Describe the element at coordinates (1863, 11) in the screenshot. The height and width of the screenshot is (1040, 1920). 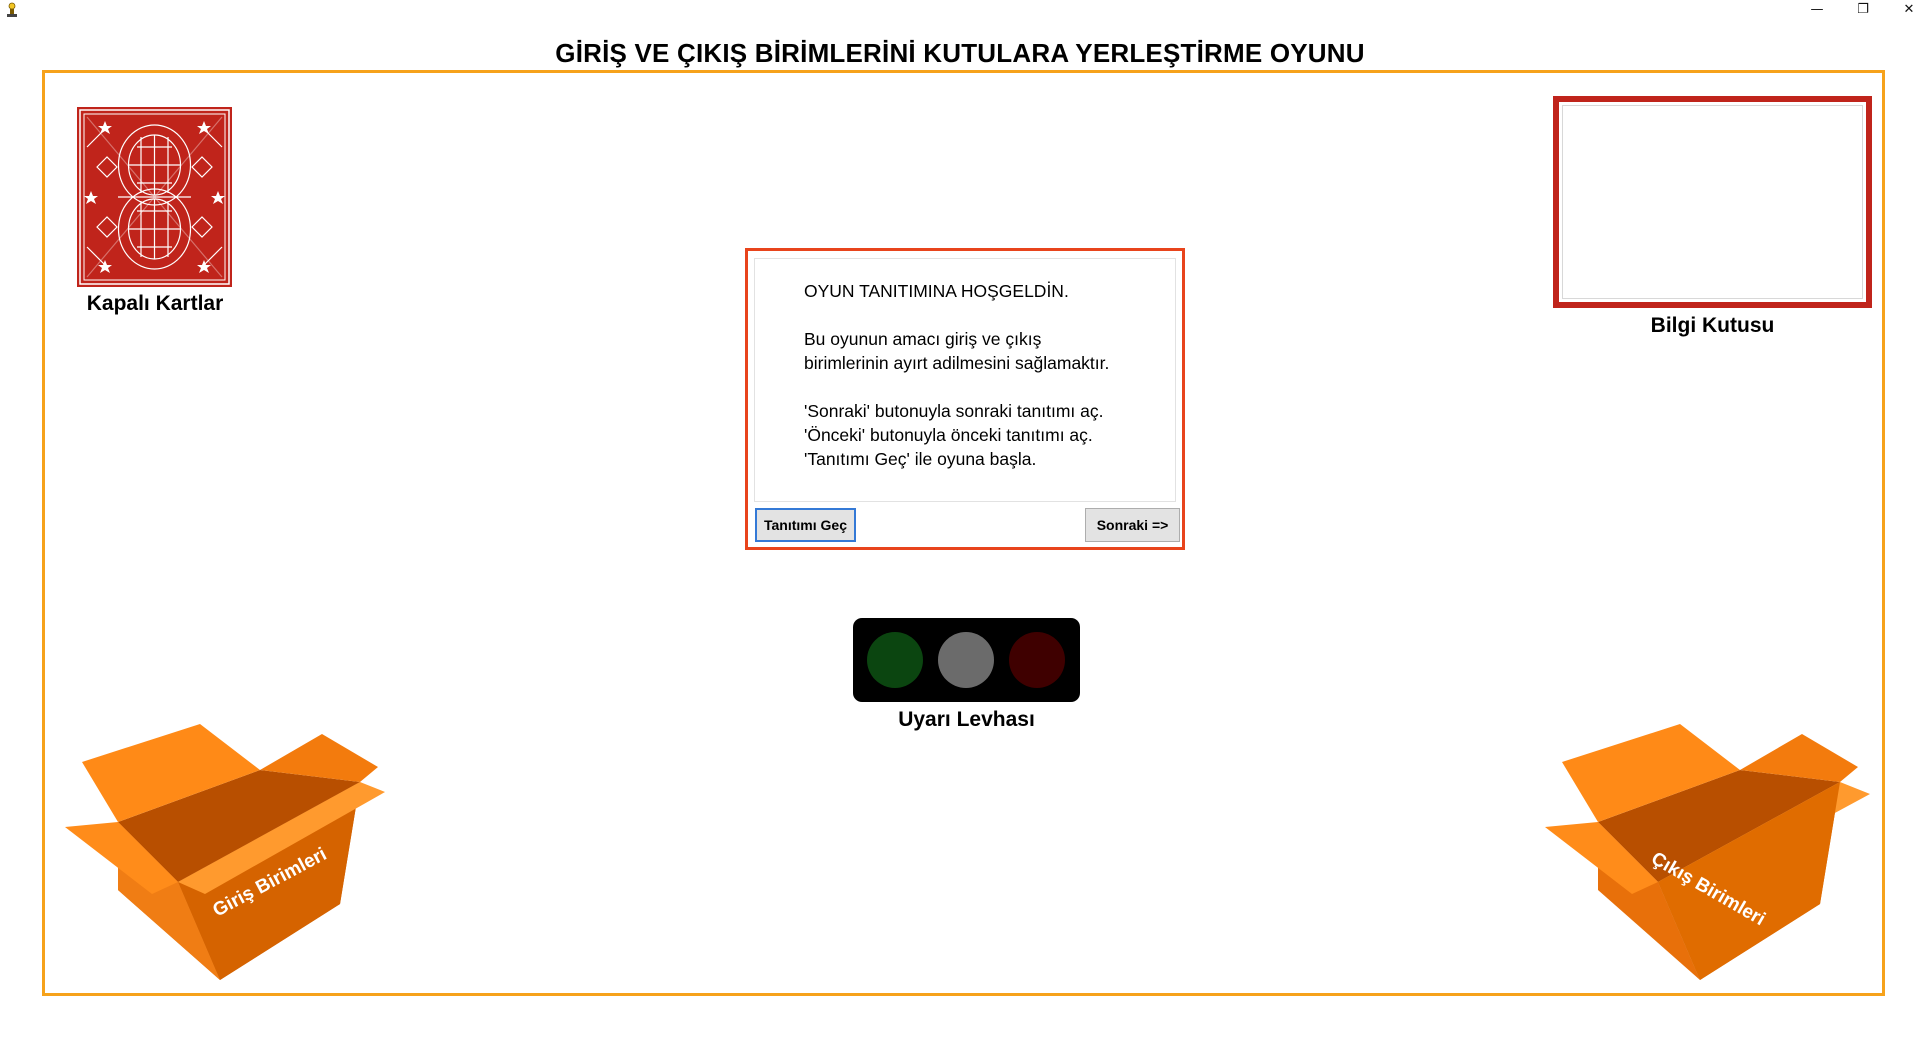
I see `restore-button: ❐` at that location.